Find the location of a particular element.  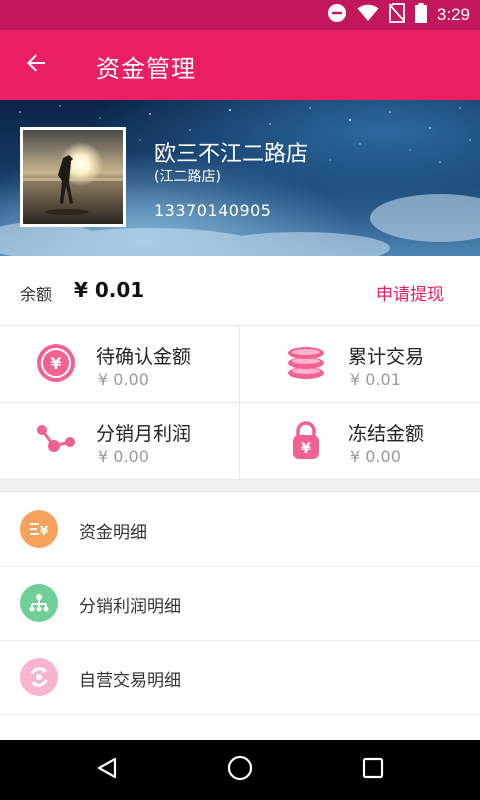

triangle-back-icon is located at coordinates (107, 770).